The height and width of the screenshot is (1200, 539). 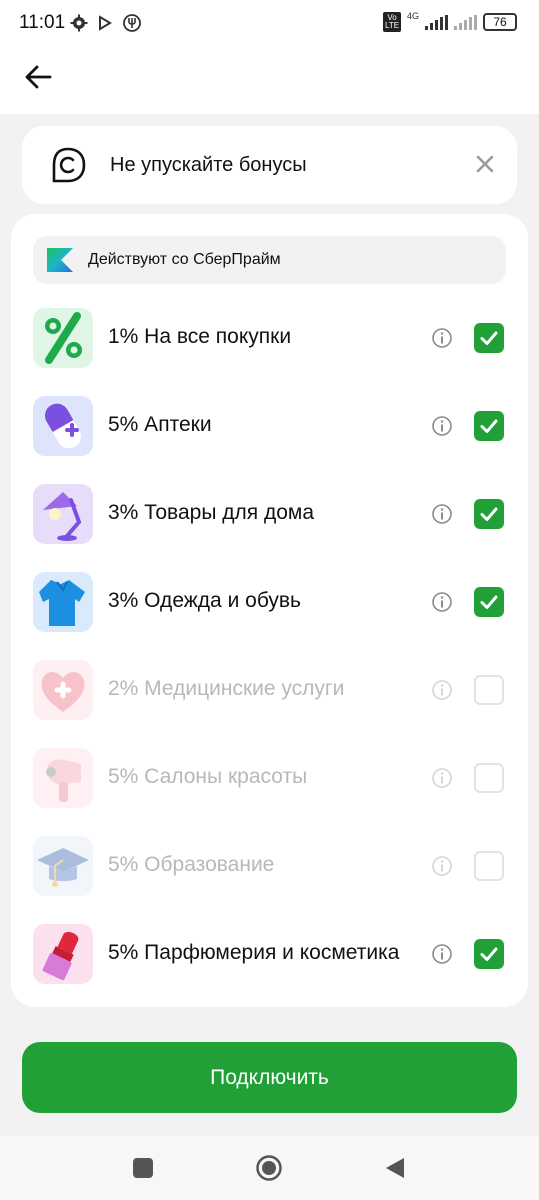 I want to click on category-row: 5% Аптеки, so click(x=269, y=440).